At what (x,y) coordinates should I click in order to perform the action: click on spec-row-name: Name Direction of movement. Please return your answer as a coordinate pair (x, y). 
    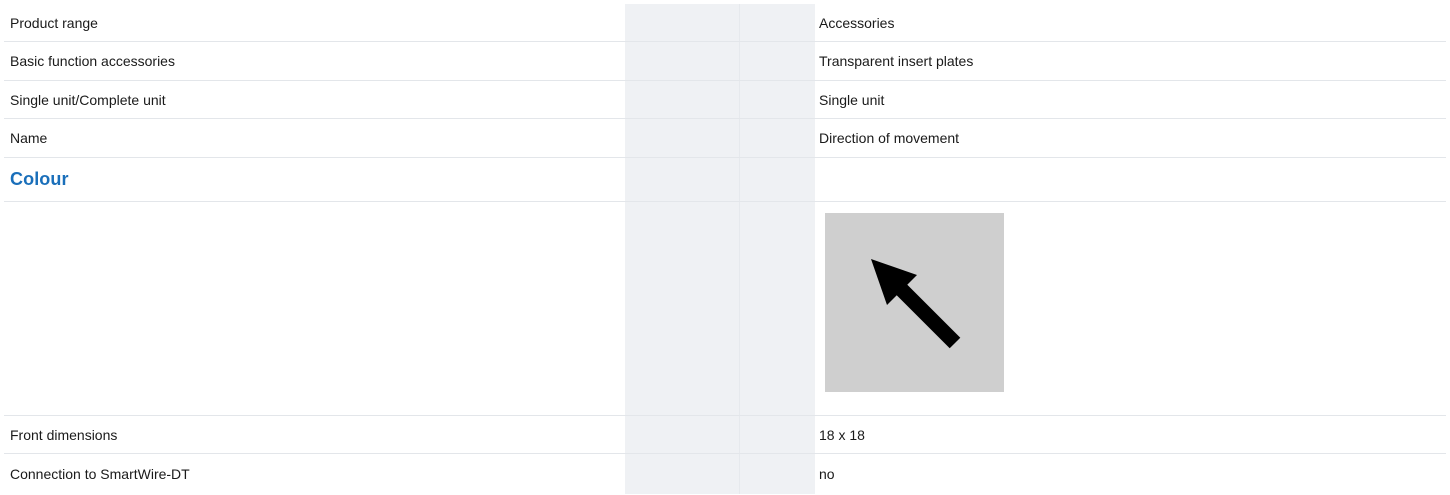
    Looking at the image, I should click on (725, 138).